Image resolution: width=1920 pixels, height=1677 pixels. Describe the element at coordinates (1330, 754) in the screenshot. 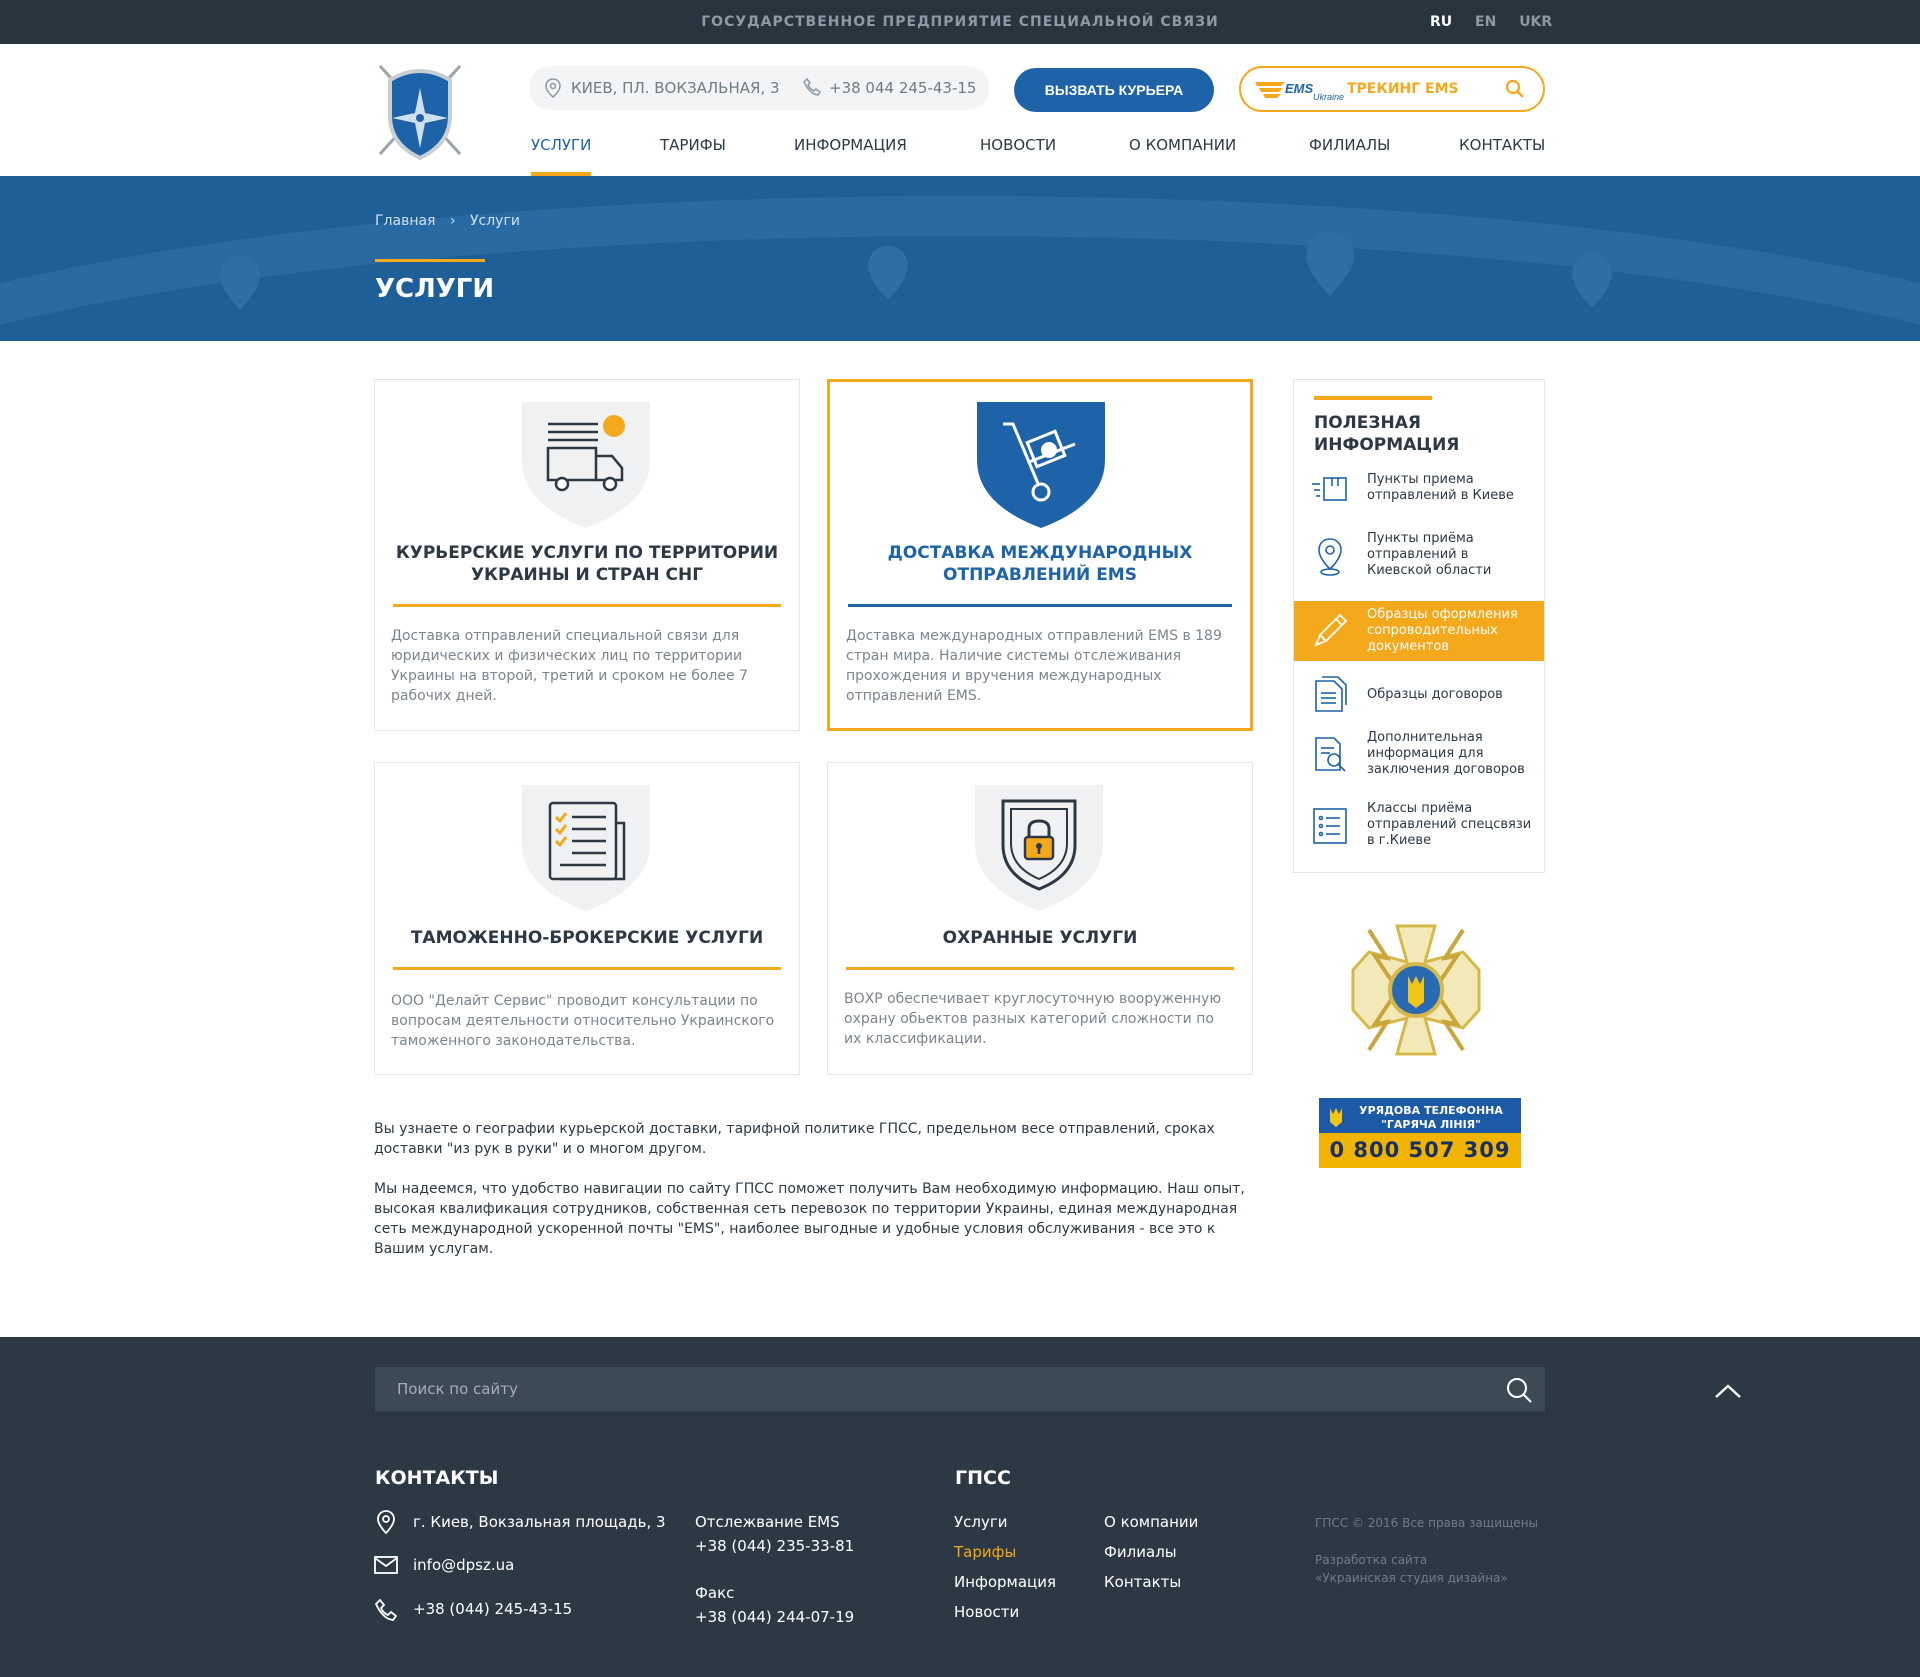

I see `document-search-icon` at that location.